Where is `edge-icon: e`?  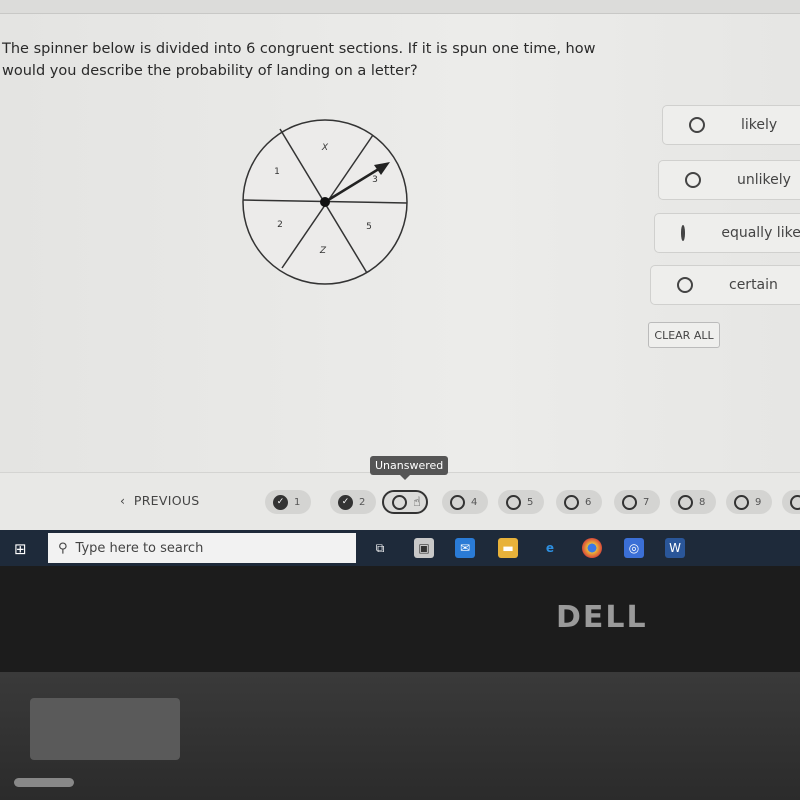
edge-icon: e is located at coordinates (550, 548).